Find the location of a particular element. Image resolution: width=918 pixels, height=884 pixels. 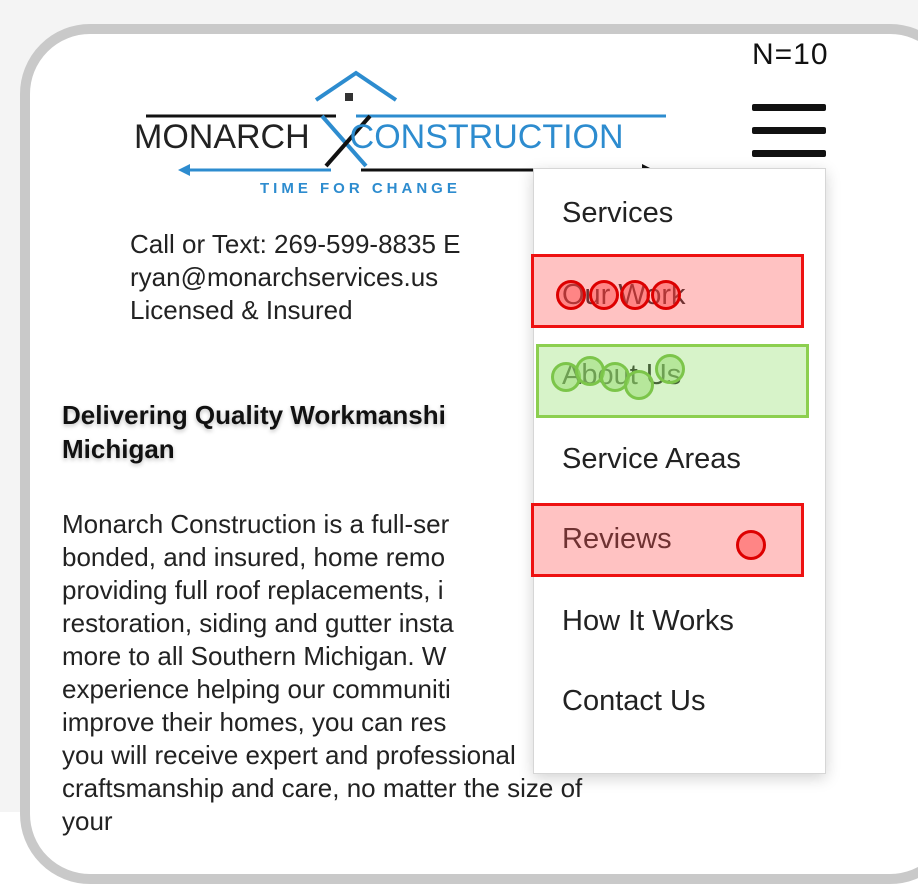

phone-text: Call or Text: 269-599-8835 E is located at coordinates (295, 244).